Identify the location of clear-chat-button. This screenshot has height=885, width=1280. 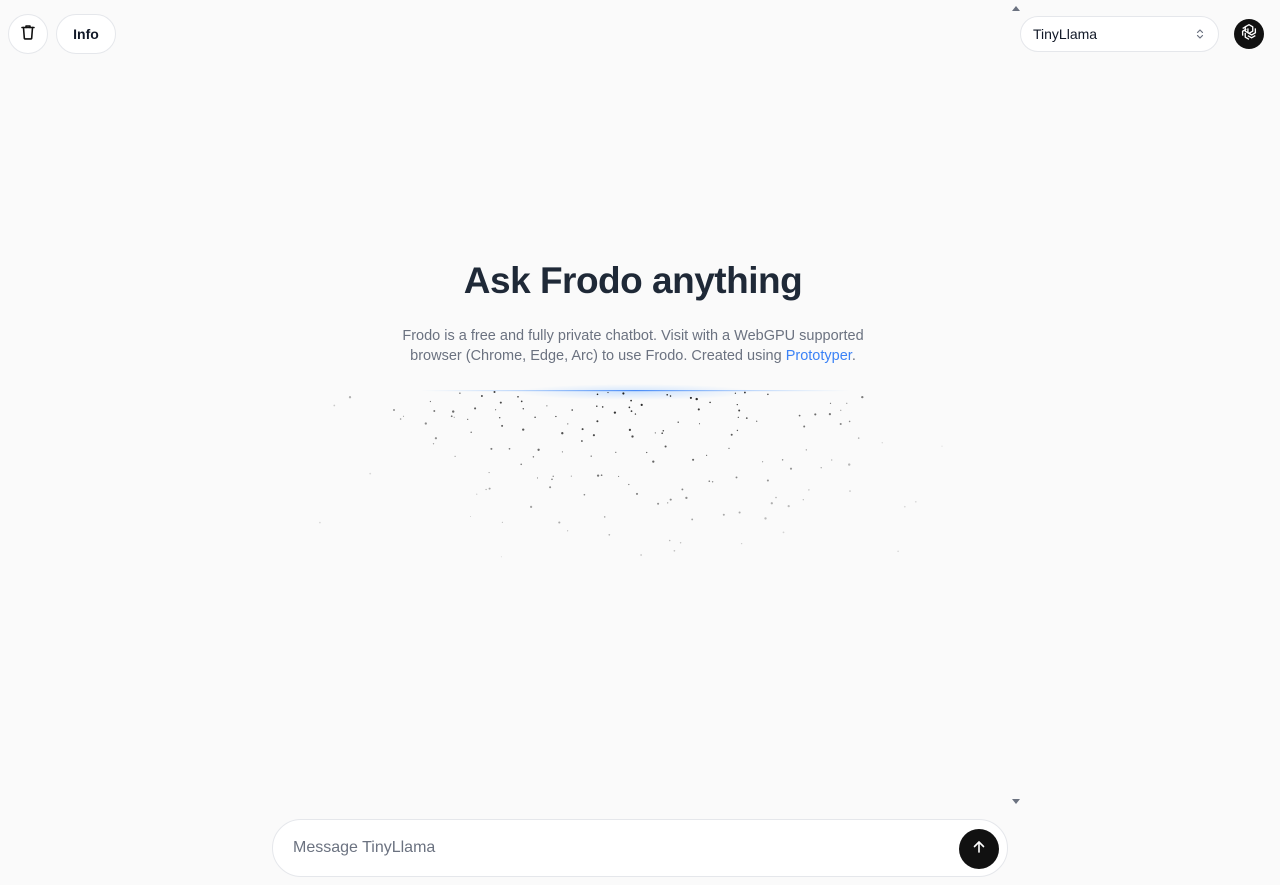
(28, 34).